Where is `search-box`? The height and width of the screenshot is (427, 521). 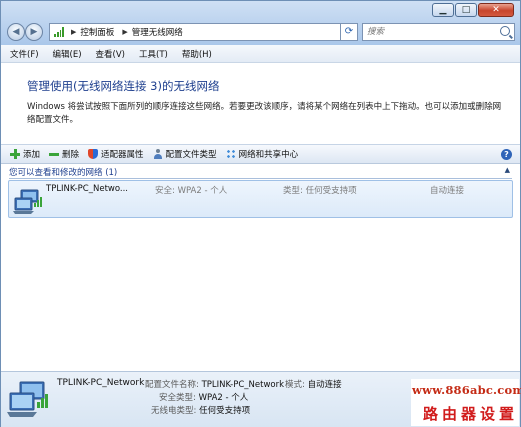
search-box is located at coordinates (438, 32).